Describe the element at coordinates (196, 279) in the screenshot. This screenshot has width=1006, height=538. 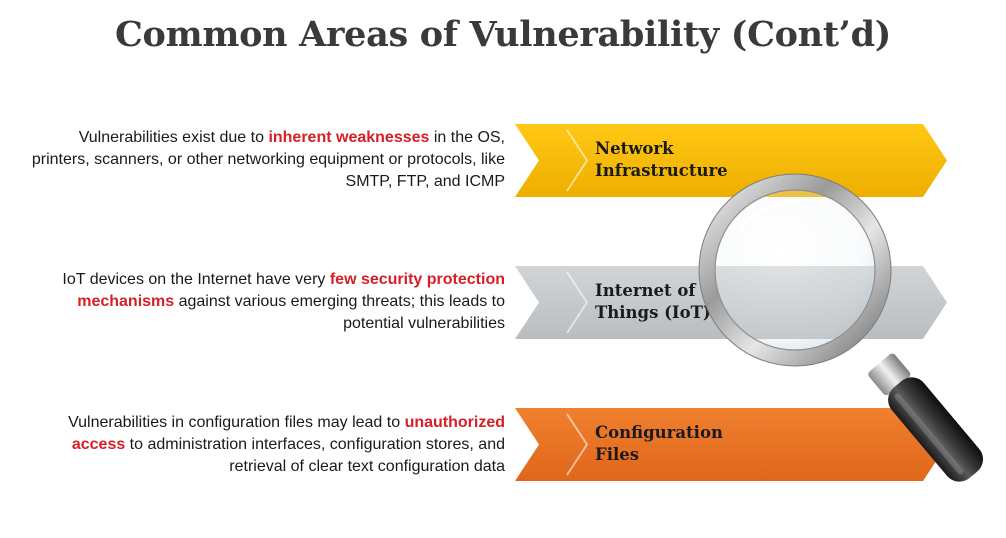
I see `description-text: IoT devices on the Internet have very` at that location.